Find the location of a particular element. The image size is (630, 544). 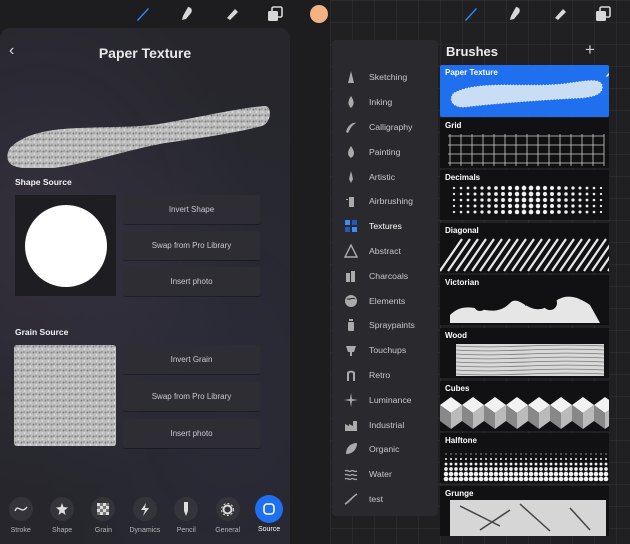

page-title: Paper Texture is located at coordinates (145, 53).